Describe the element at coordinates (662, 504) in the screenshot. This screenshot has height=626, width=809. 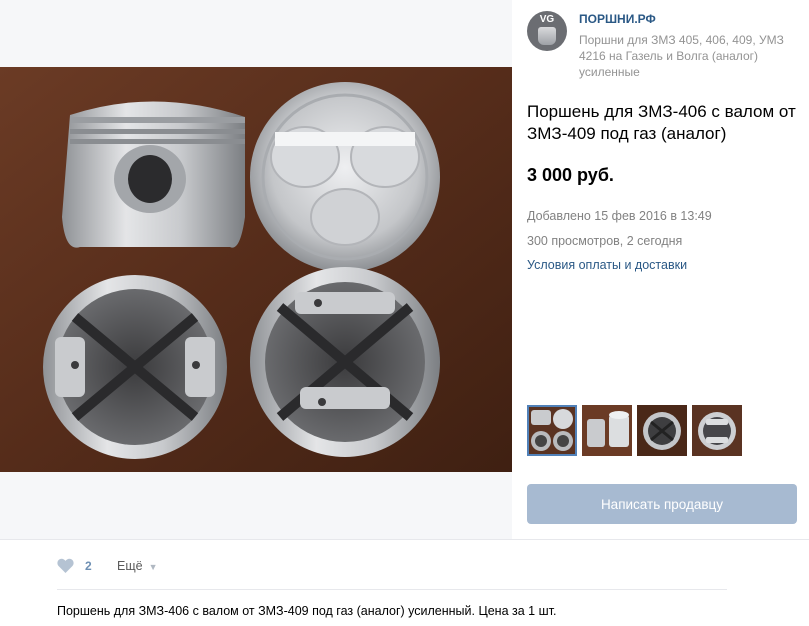
I see `write-seller-button: Написать продавцу` at that location.